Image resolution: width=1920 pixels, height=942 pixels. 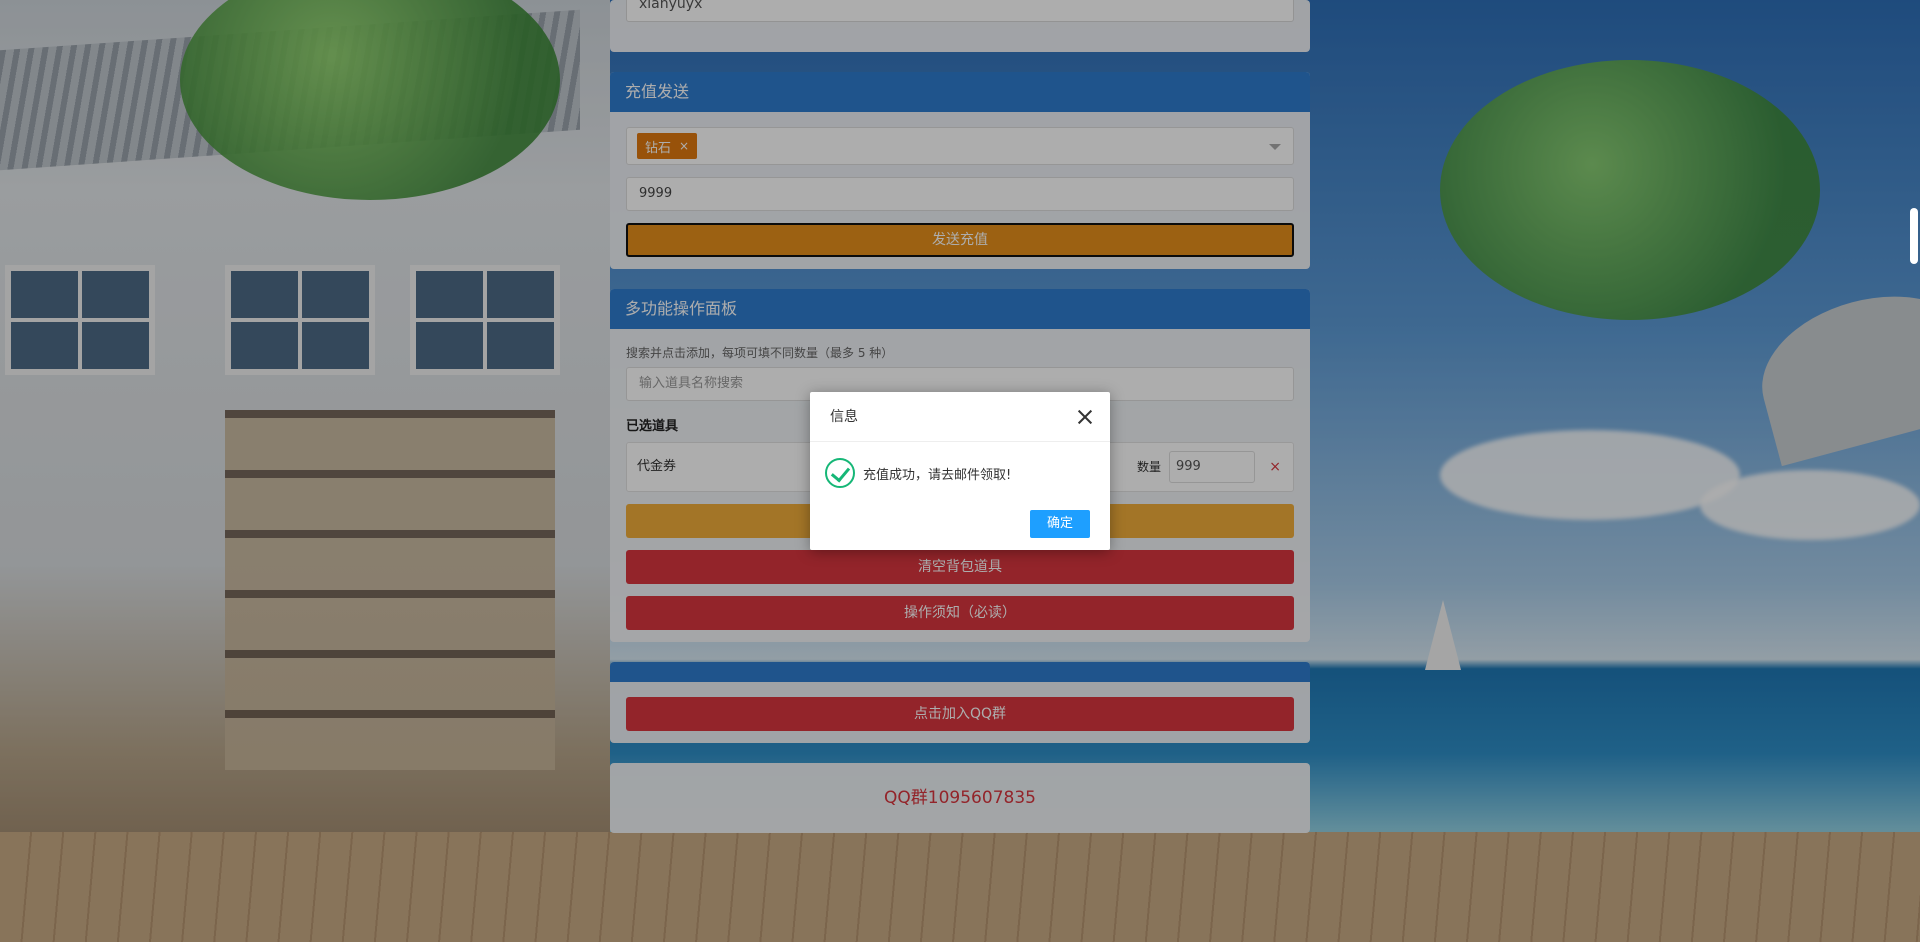 I want to click on close-icon, so click(x=1085, y=417).